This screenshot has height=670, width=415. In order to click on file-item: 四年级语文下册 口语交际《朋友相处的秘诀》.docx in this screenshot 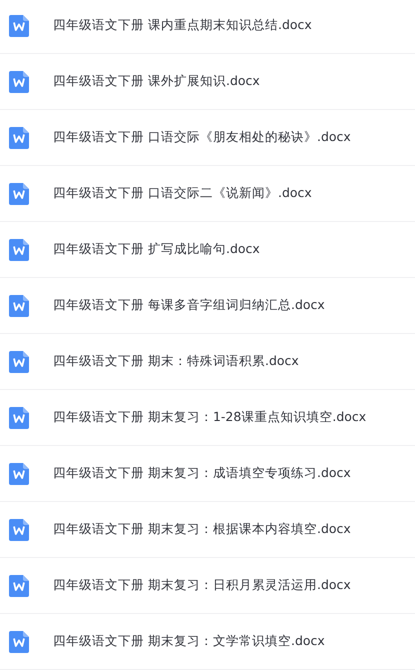, I will do `click(207, 138)`.